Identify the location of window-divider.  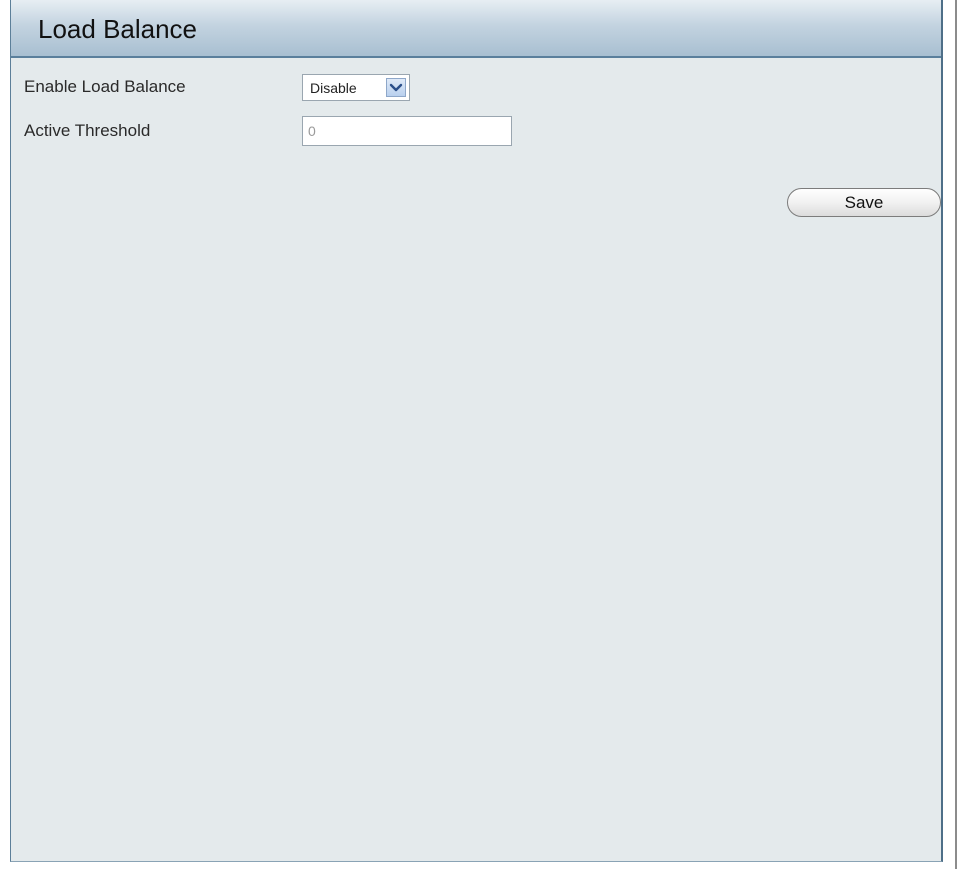
(956, 434).